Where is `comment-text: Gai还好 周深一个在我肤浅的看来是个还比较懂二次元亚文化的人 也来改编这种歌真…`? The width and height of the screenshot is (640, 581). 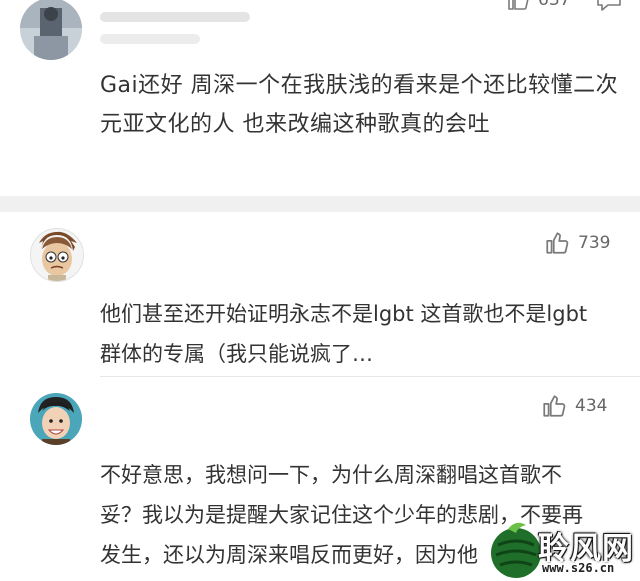 comment-text: Gai还好 周深一个在我肤浅的看来是个还比较懂二次元亚文化的人 也来改编这种歌真… is located at coordinates (359, 105).